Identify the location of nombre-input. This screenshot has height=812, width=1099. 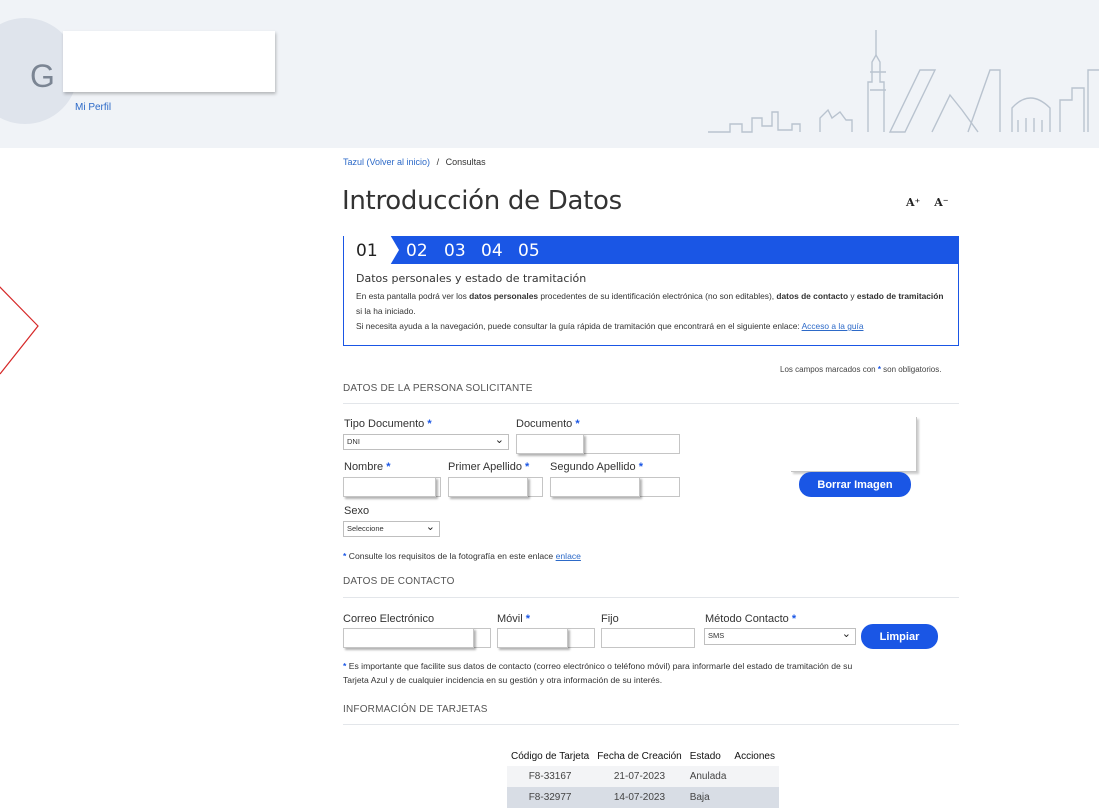
(389, 487).